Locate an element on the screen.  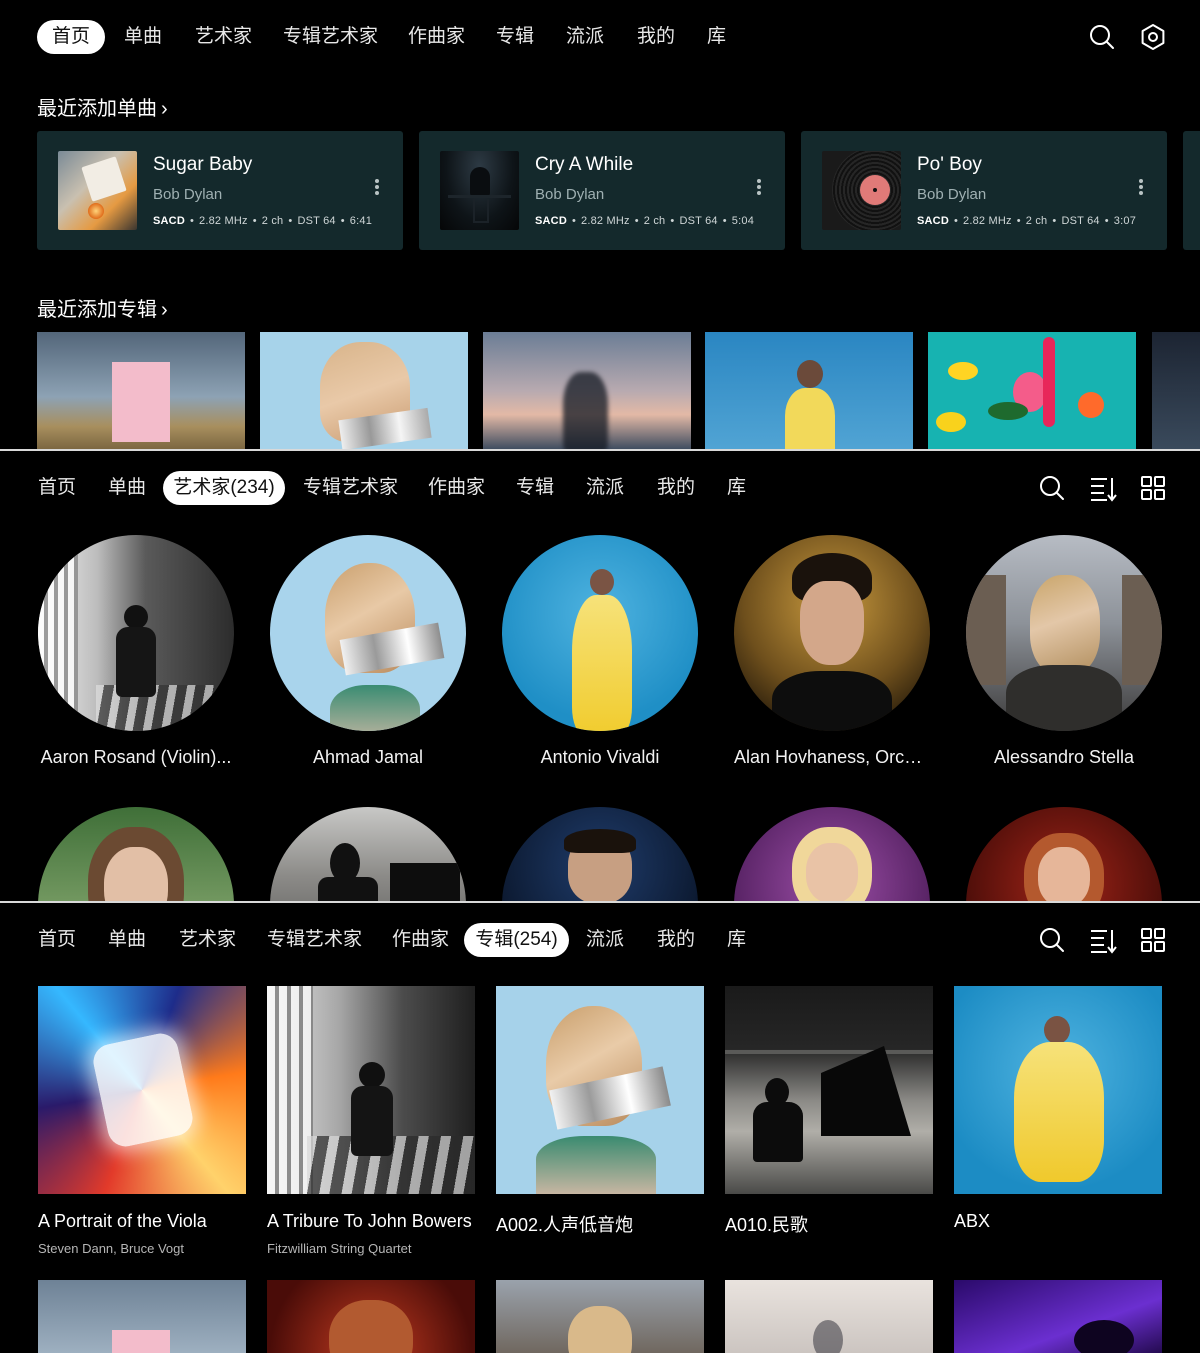
recent-albums-link: 最近添加专辑 › is located at coordinates (102, 307).